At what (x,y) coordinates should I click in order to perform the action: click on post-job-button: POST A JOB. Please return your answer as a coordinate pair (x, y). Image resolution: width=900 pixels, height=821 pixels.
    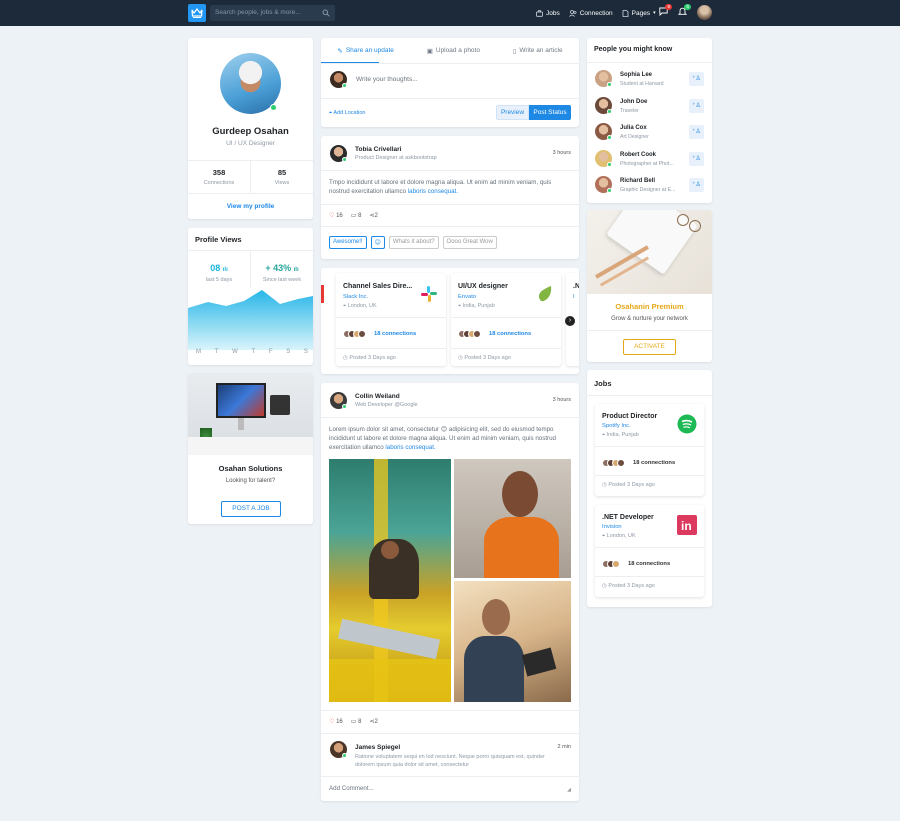
    Looking at the image, I should click on (251, 509).